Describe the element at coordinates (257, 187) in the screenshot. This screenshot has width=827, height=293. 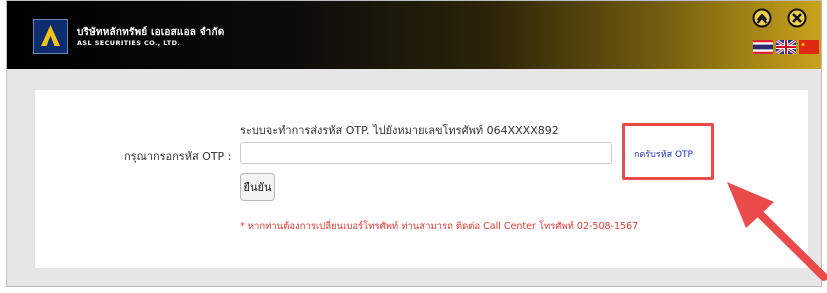
I see `confirm-button: ยืนยัน` at that location.